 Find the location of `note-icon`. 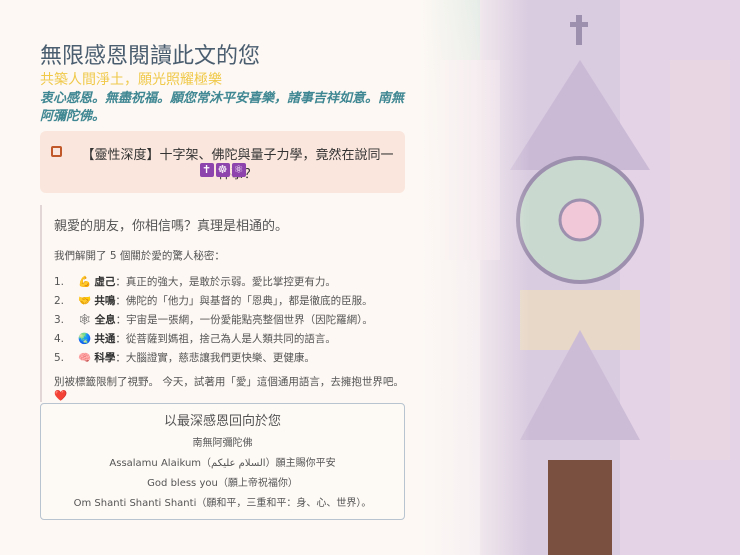

note-icon is located at coordinates (56, 151).